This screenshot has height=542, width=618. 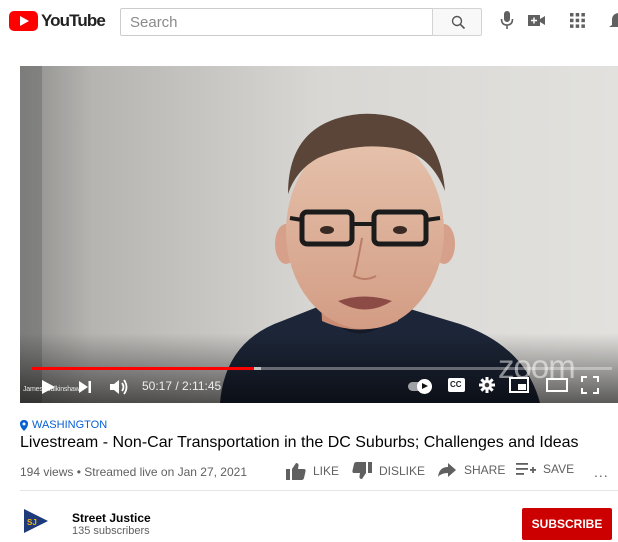 What do you see at coordinates (182, 386) in the screenshot?
I see `time-display: 50:17 / 2:11:45` at bounding box center [182, 386].